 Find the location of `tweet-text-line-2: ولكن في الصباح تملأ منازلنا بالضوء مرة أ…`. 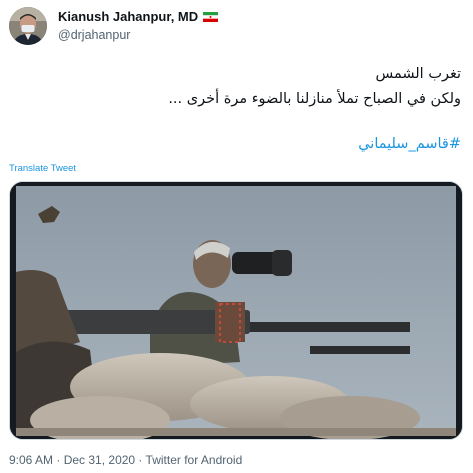

tweet-text-line-2: ولكن في الصباح تملأ منازلنا بالضوء مرة أ… is located at coordinates (314, 99).